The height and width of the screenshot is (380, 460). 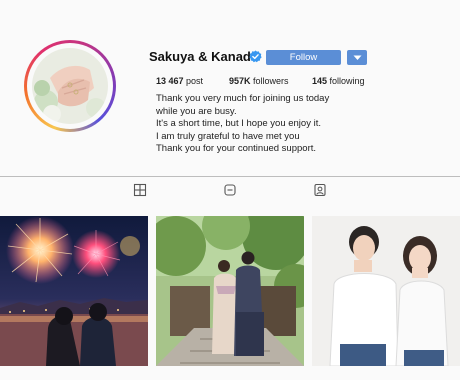 I want to click on followers-count: 957K followers, so click(x=259, y=81).